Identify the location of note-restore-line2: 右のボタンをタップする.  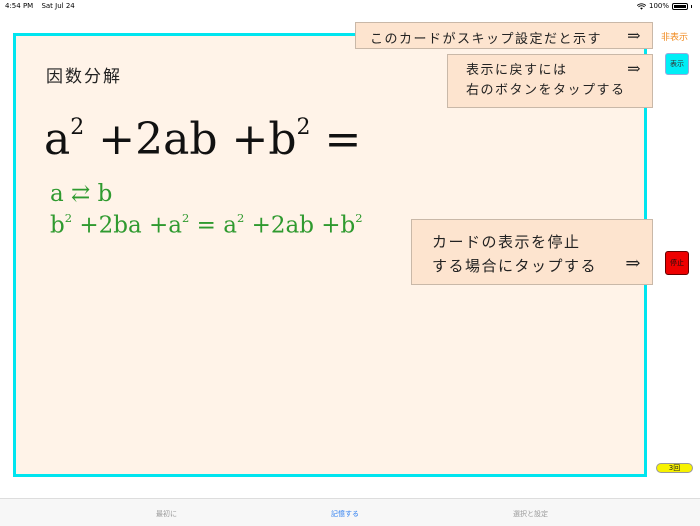
(546, 90).